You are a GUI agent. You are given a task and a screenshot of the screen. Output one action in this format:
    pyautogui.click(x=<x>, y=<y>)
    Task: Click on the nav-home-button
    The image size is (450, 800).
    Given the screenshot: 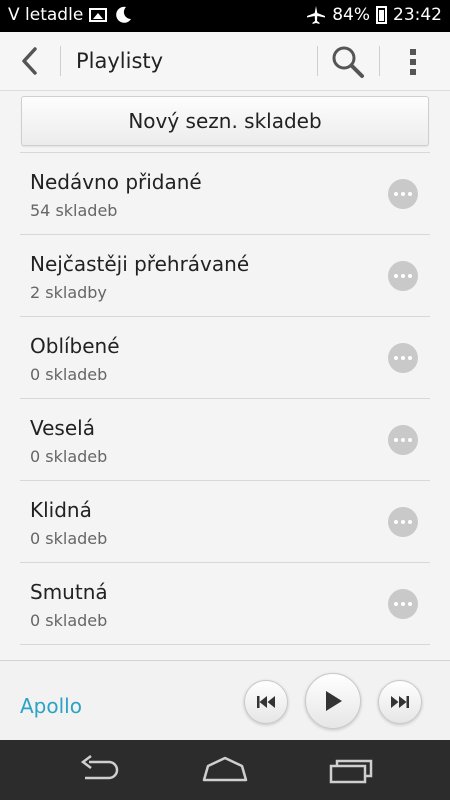 What is the action you would take?
    pyautogui.click(x=225, y=770)
    